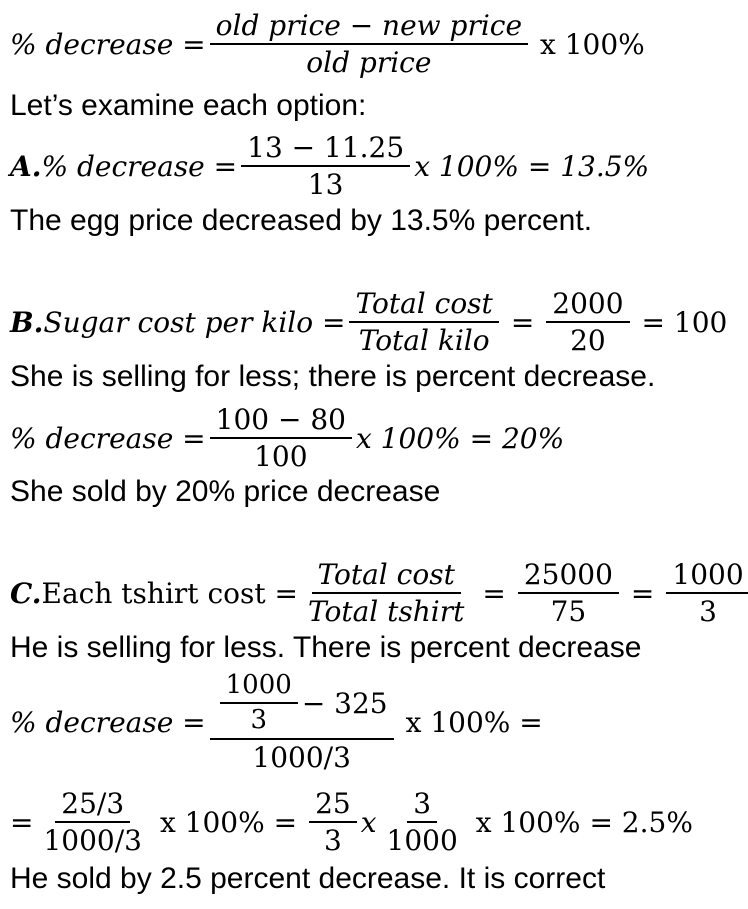  Describe the element at coordinates (258, 688) in the screenshot. I see `option-c-calc-inner-num: 1000` at that location.